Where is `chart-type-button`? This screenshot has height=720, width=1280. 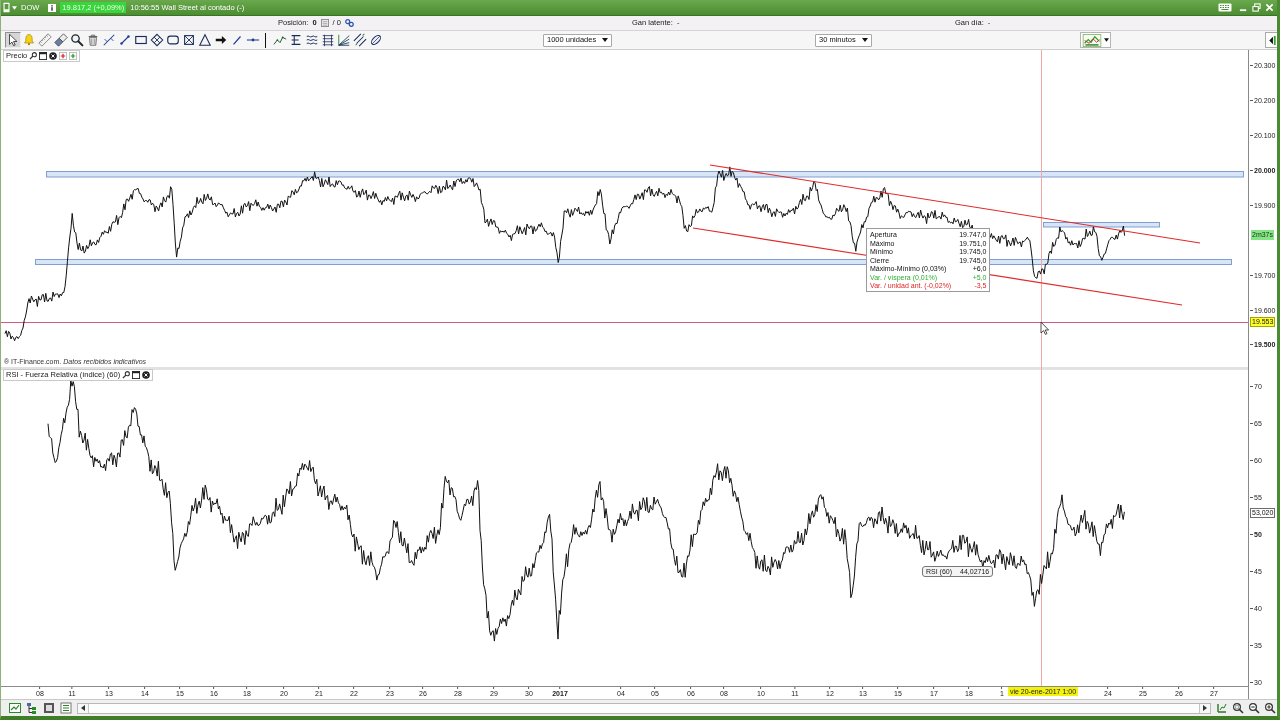
chart-type-button is located at coordinates (1095, 40).